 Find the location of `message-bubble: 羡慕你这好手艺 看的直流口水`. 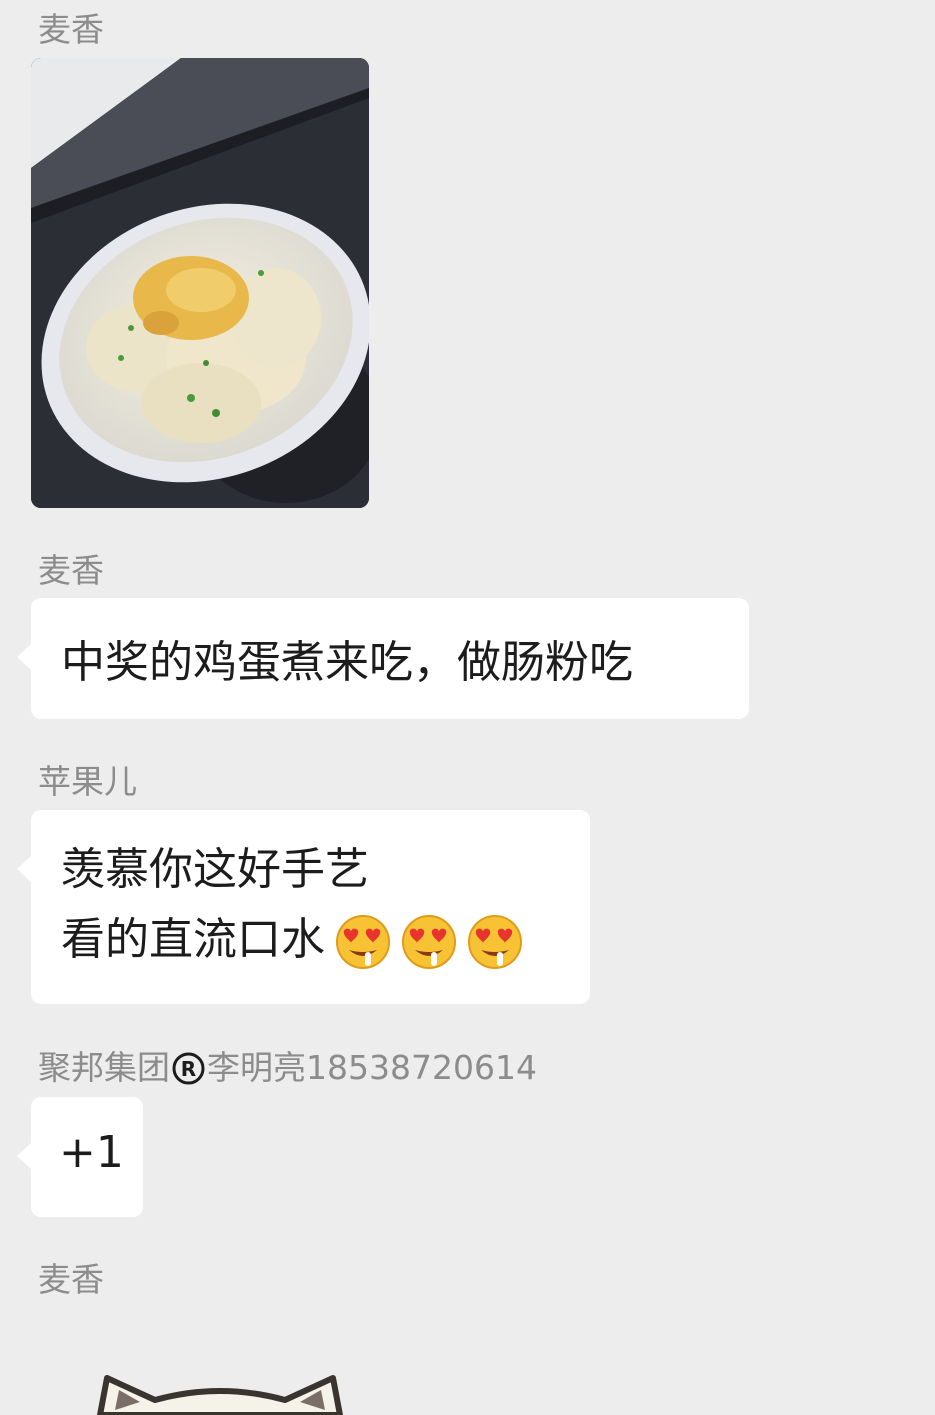

message-bubble: 羡慕你这好手艺 看的直流口水 is located at coordinates (303, 907).